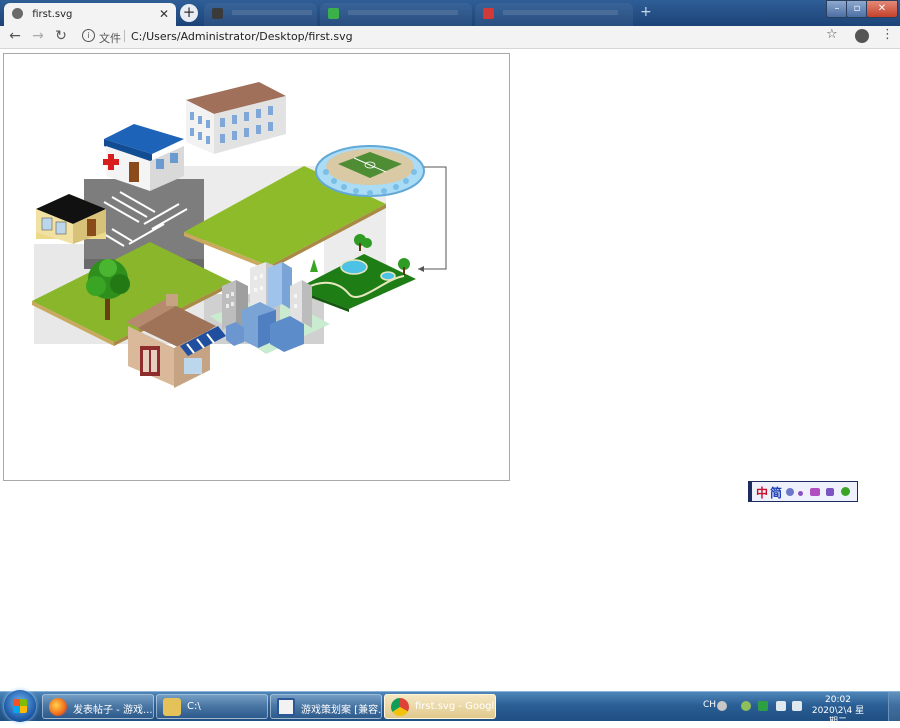 Image resolution: width=900 pixels, height=728 pixels. What do you see at coordinates (882, 9) in the screenshot?
I see `close-button: ✕` at bounding box center [882, 9].